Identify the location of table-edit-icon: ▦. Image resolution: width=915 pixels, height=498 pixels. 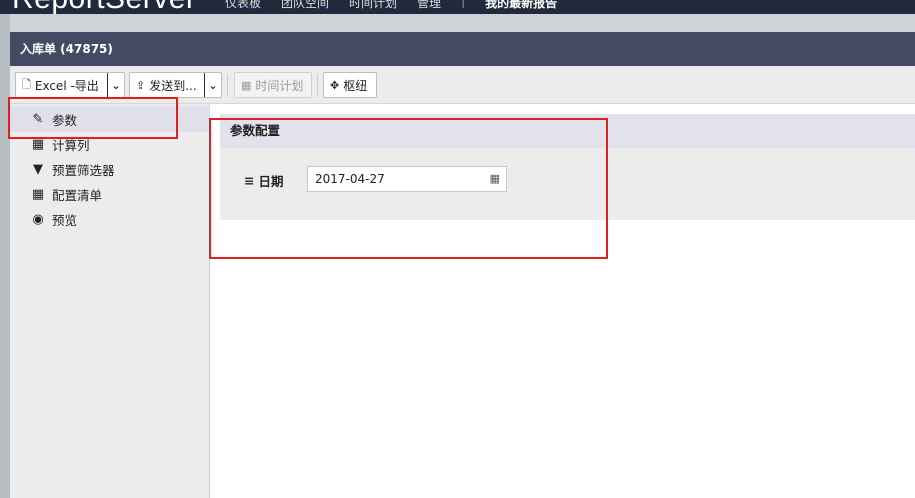
(38, 194).